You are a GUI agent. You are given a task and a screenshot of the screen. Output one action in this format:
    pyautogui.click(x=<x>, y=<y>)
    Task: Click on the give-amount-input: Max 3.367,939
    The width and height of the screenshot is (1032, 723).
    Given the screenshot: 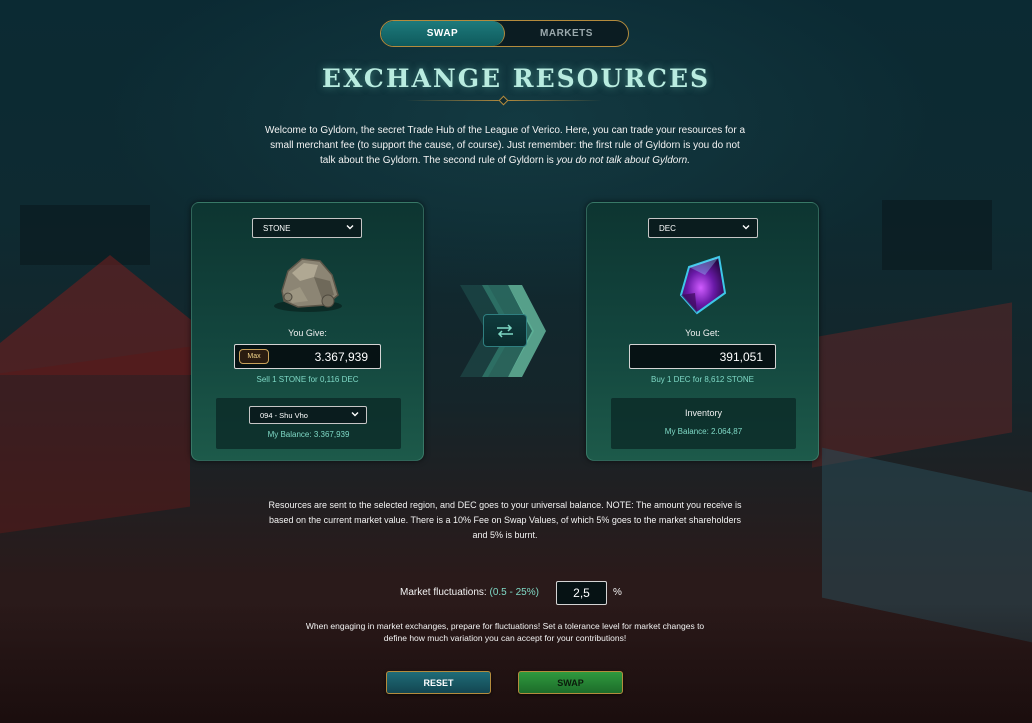 What is the action you would take?
    pyautogui.click(x=307, y=356)
    